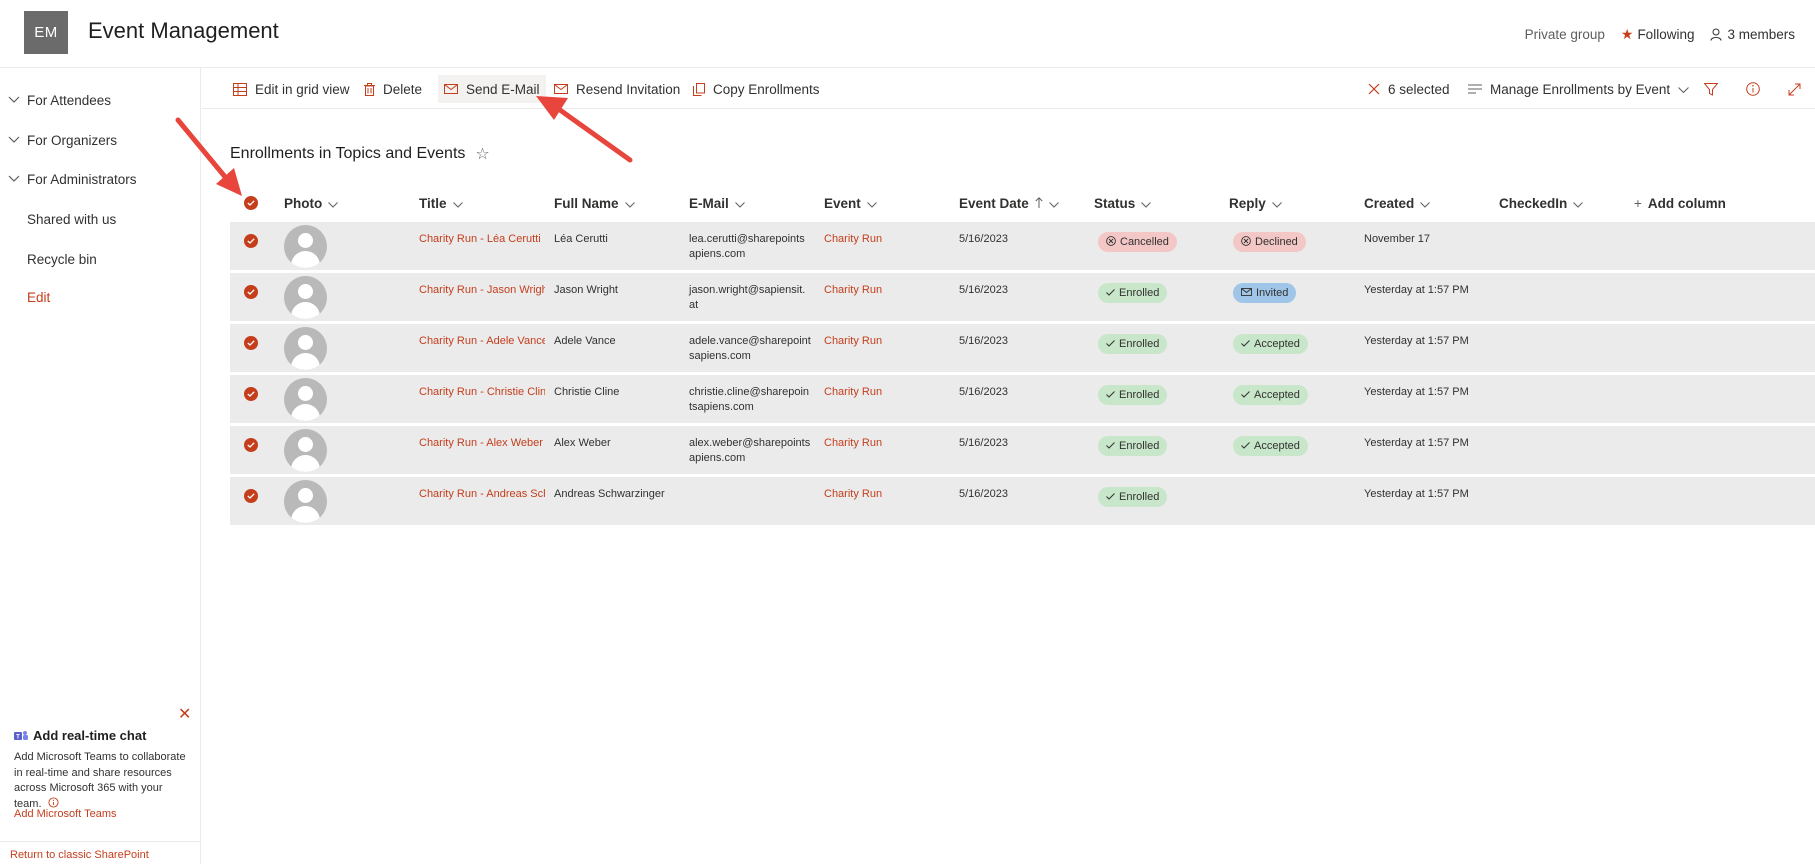 The height and width of the screenshot is (864, 1815). What do you see at coordinates (482, 154) in the screenshot?
I see `star-outline-icon: ☆` at bounding box center [482, 154].